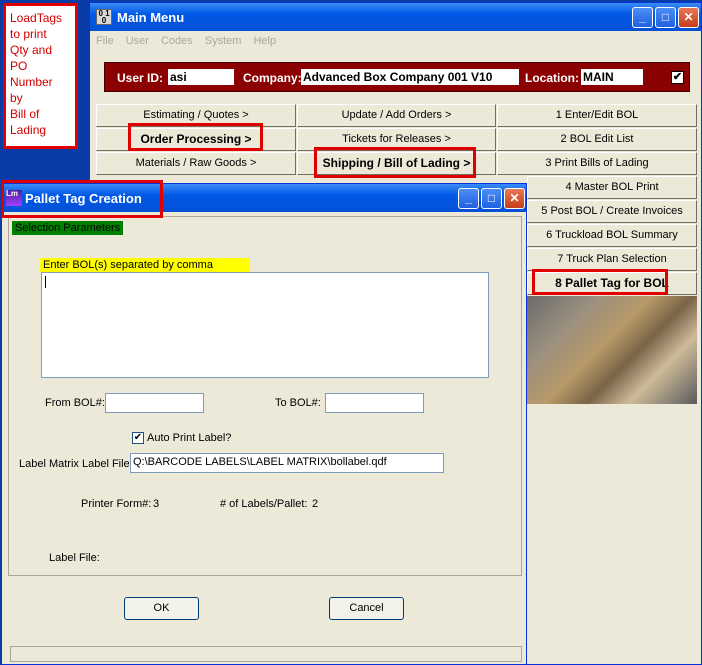 The image size is (702, 665). What do you see at coordinates (189, 438) in the screenshot?
I see `auto-print-label: Auto Print Label?` at bounding box center [189, 438].